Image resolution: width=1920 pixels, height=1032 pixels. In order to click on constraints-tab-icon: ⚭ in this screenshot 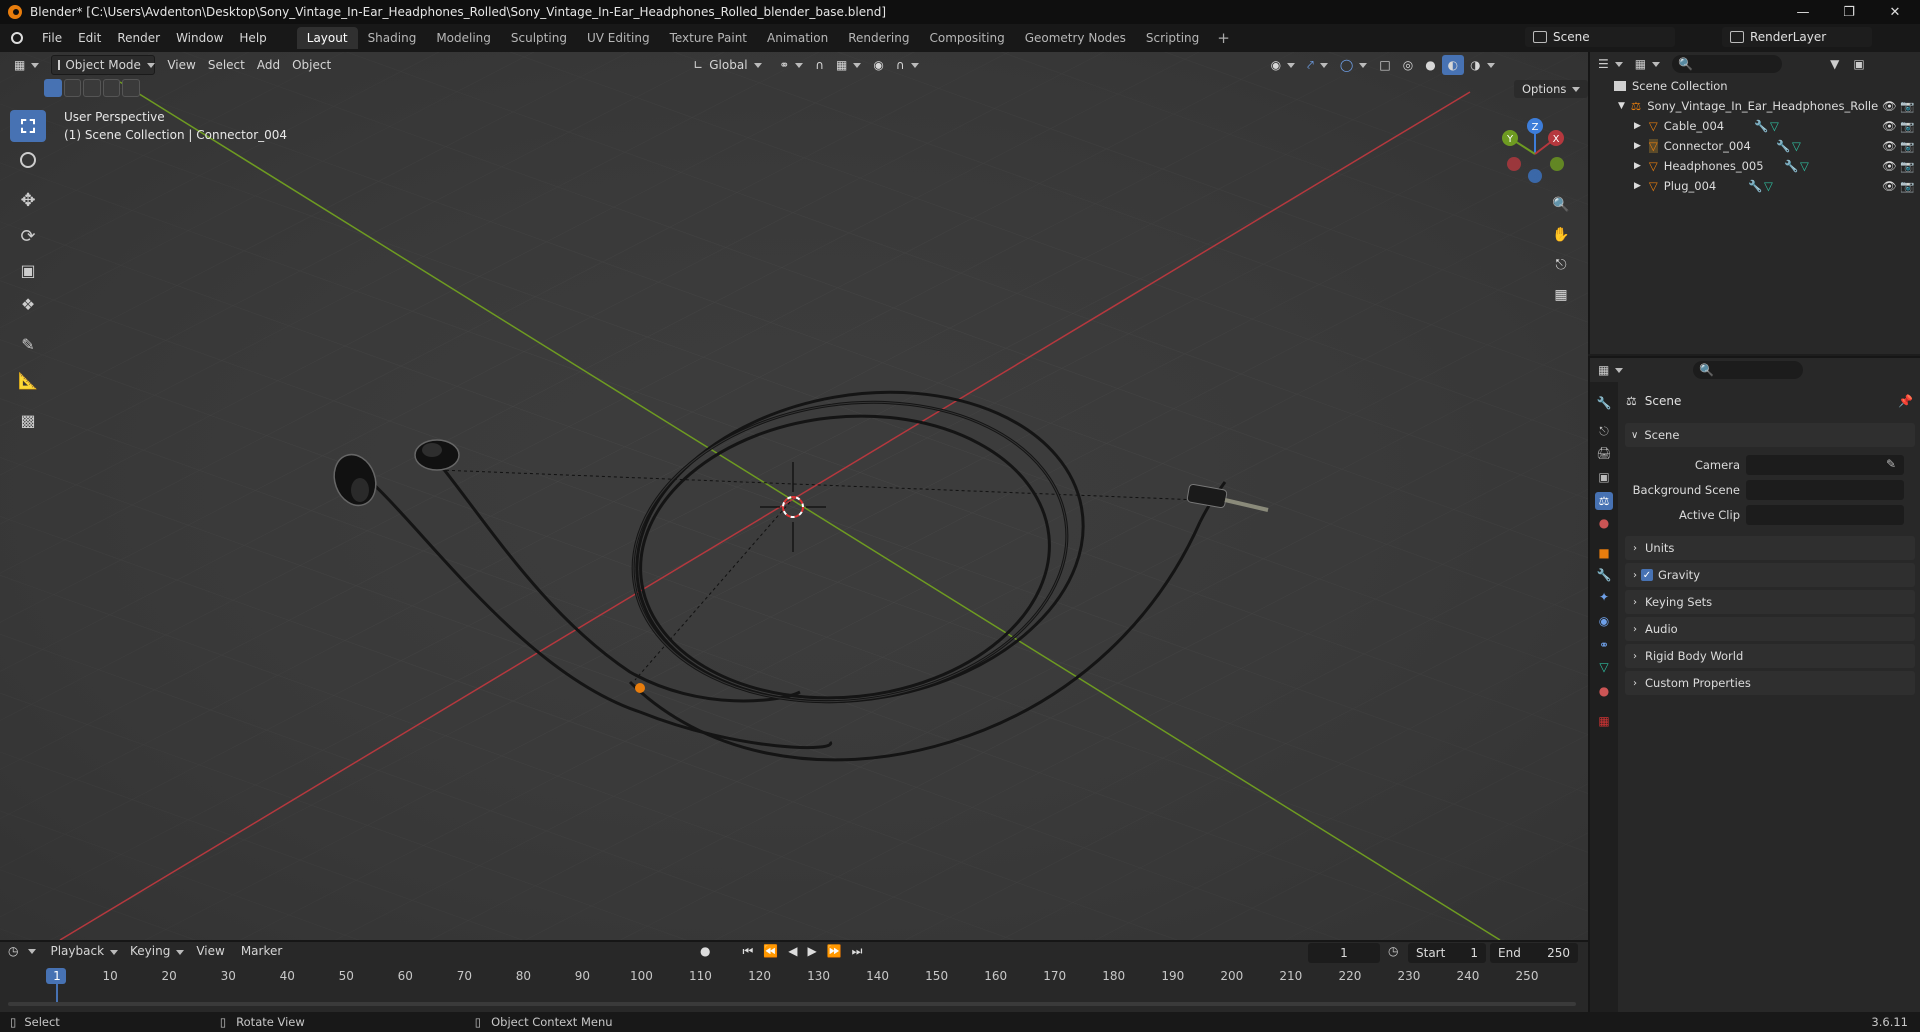, I will do `click(1604, 645)`.